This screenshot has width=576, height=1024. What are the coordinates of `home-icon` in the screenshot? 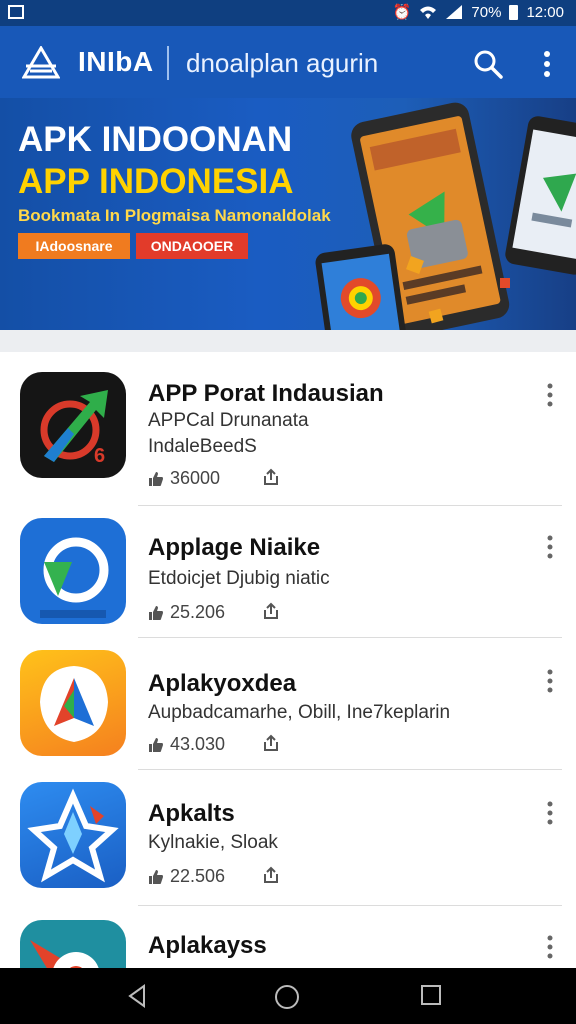 It's located at (287, 997).